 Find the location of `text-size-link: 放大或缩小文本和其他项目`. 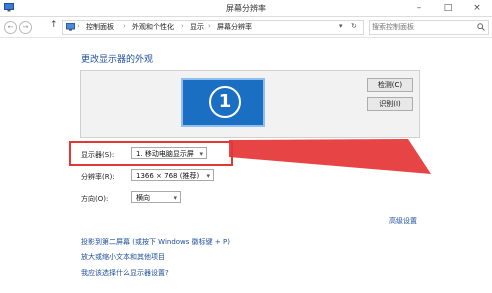

text-size-link: 放大或缩小文本和其他项目 is located at coordinates (123, 257).